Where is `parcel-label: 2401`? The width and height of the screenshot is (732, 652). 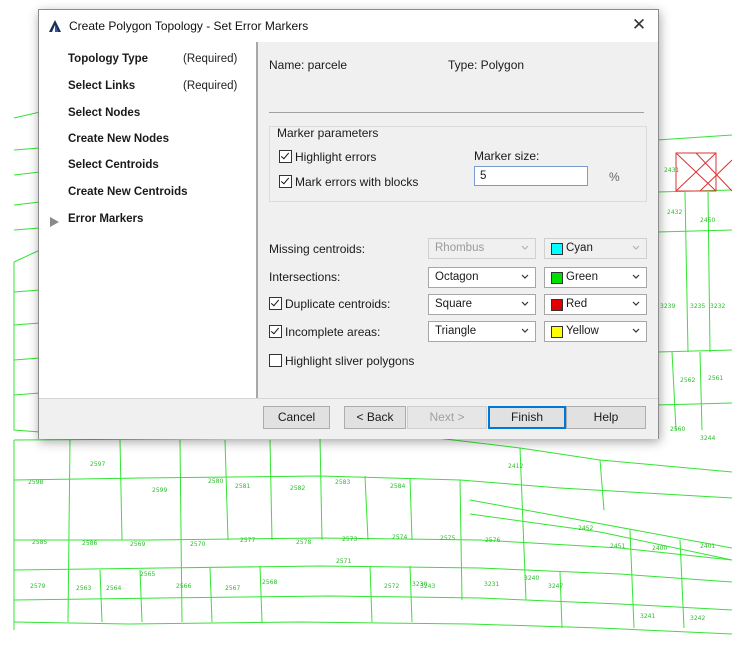 parcel-label: 2401 is located at coordinates (707, 546).